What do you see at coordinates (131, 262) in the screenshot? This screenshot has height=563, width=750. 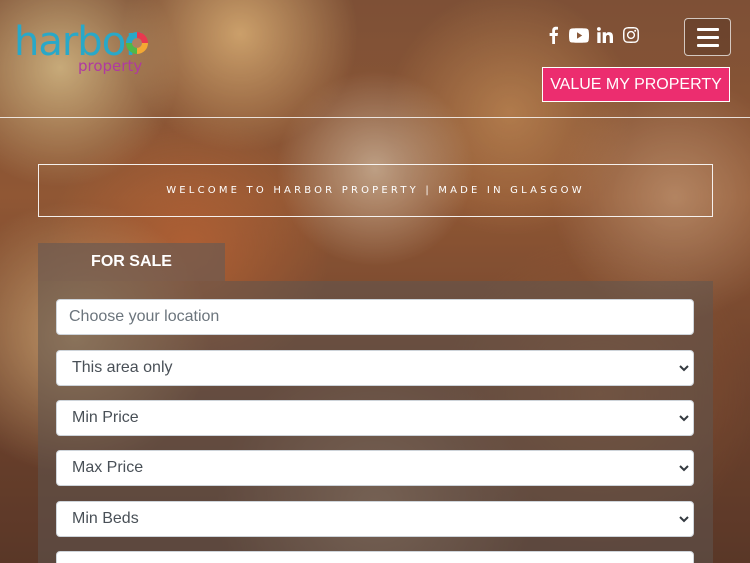 I see `tab-for-sale: FOR SALE` at bounding box center [131, 262].